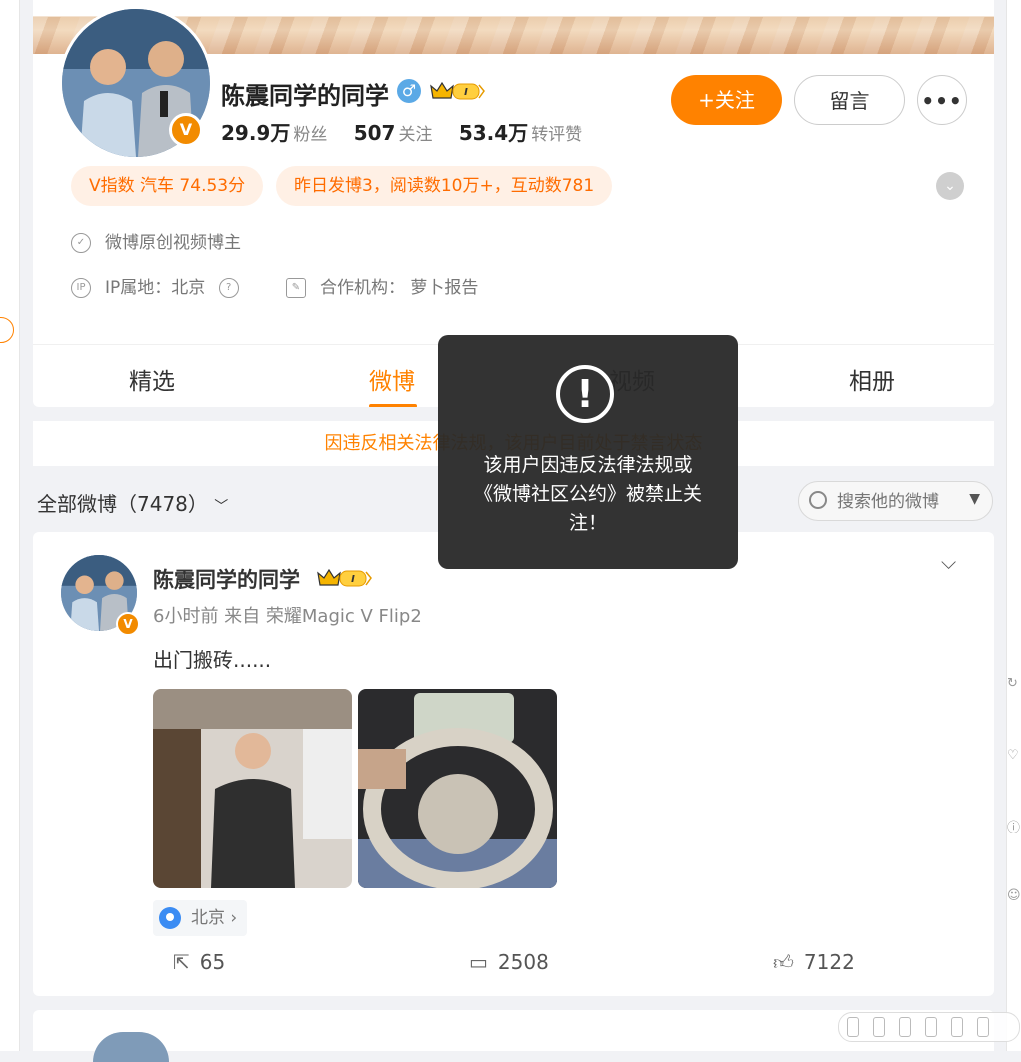 Image resolution: width=1021 pixels, height=1062 pixels. I want to click on gender-icon: ♂, so click(409, 91).